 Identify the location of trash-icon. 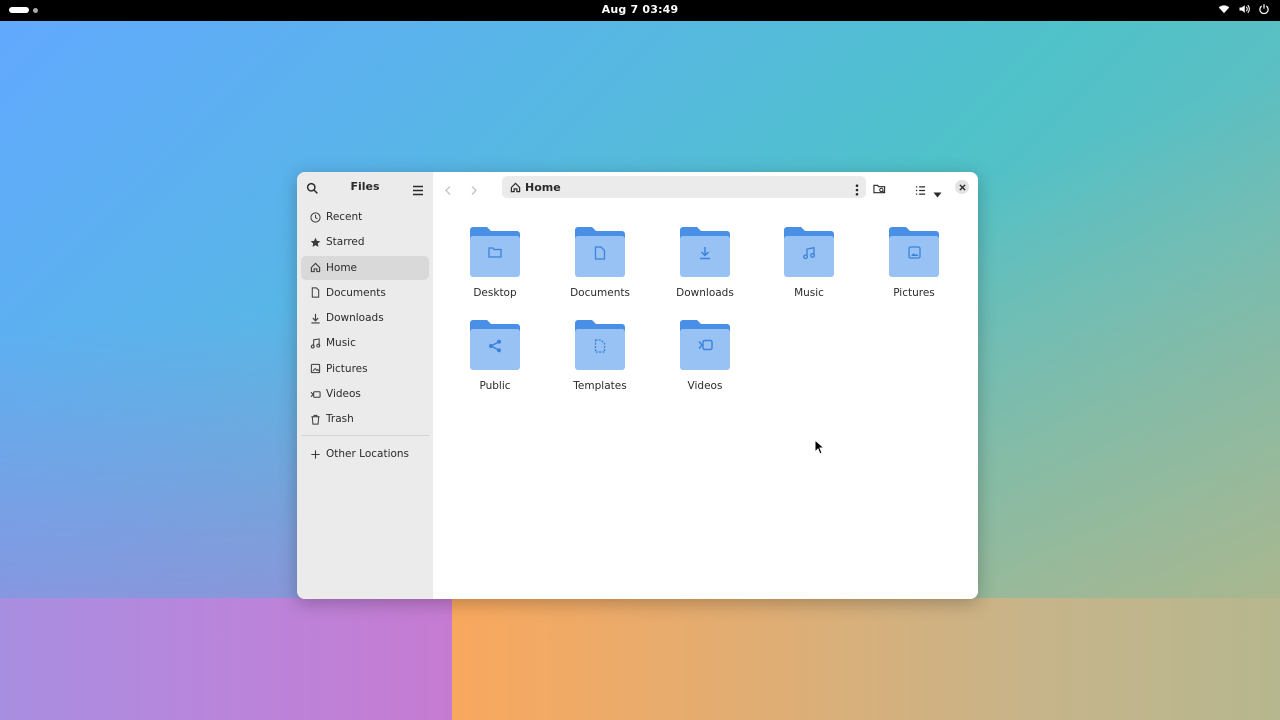
(315, 419).